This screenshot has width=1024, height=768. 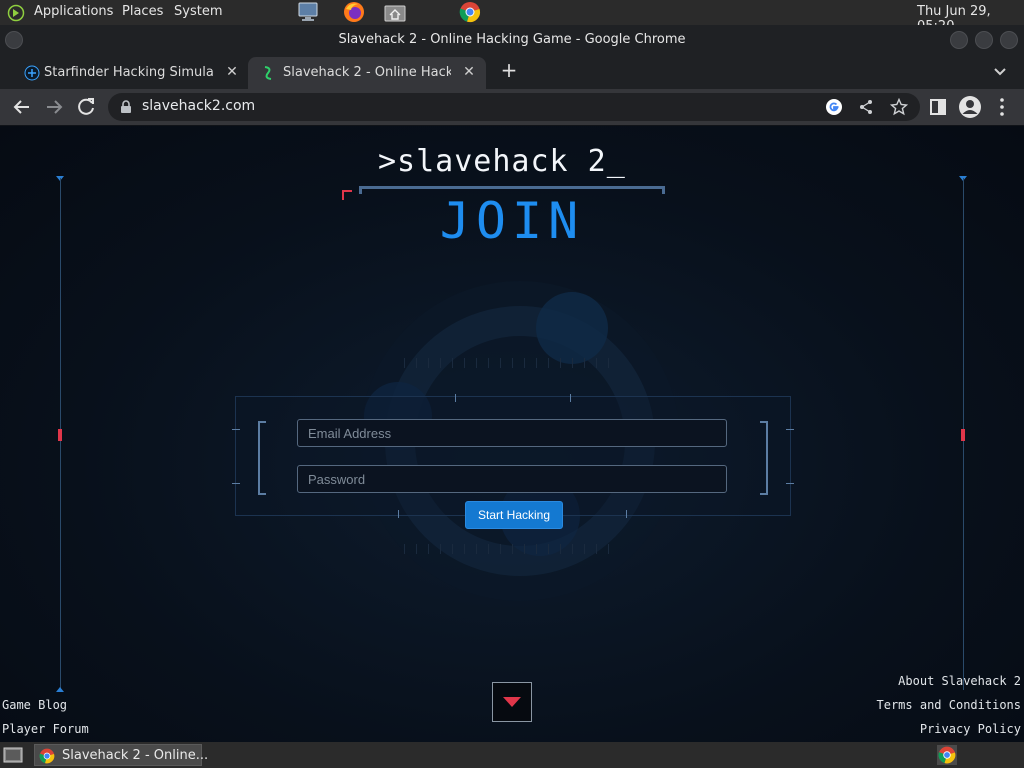 I want to click on profile-avatar-icon, so click(x=970, y=107).